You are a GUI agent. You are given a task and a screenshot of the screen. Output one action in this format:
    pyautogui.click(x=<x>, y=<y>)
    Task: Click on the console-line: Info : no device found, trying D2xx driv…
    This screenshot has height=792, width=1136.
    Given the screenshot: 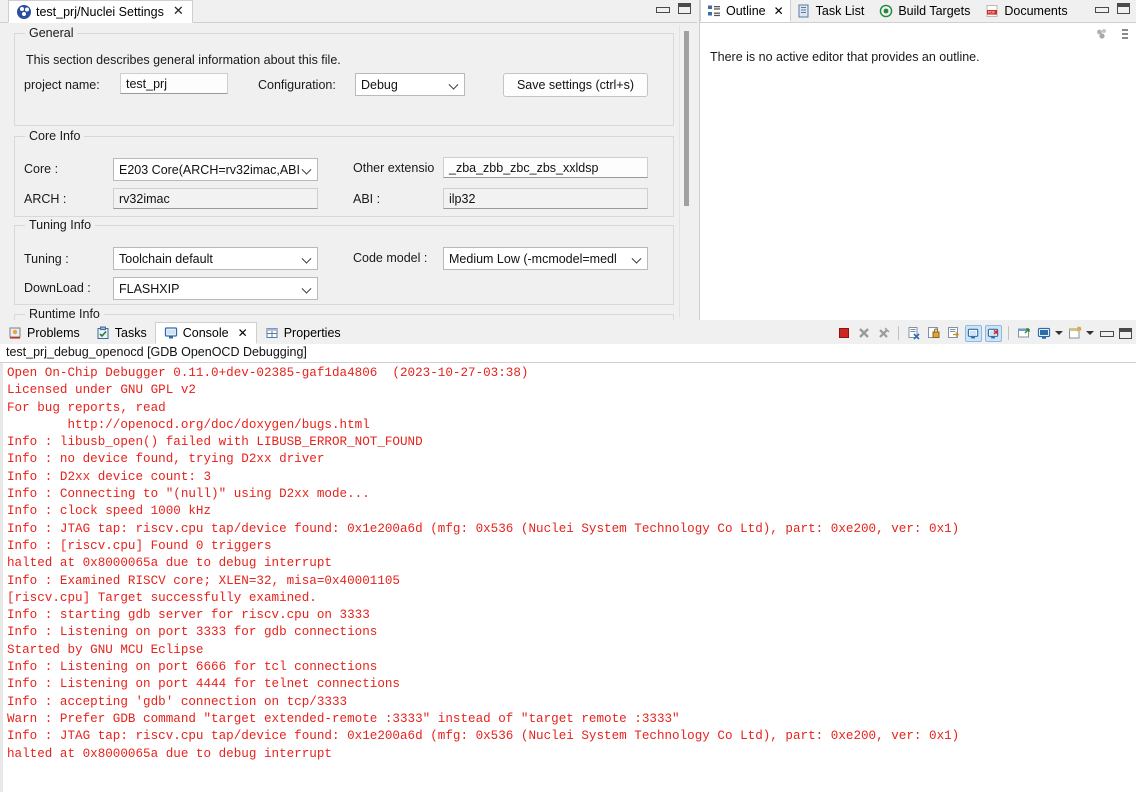 What is the action you would take?
    pyautogui.click(x=166, y=459)
    